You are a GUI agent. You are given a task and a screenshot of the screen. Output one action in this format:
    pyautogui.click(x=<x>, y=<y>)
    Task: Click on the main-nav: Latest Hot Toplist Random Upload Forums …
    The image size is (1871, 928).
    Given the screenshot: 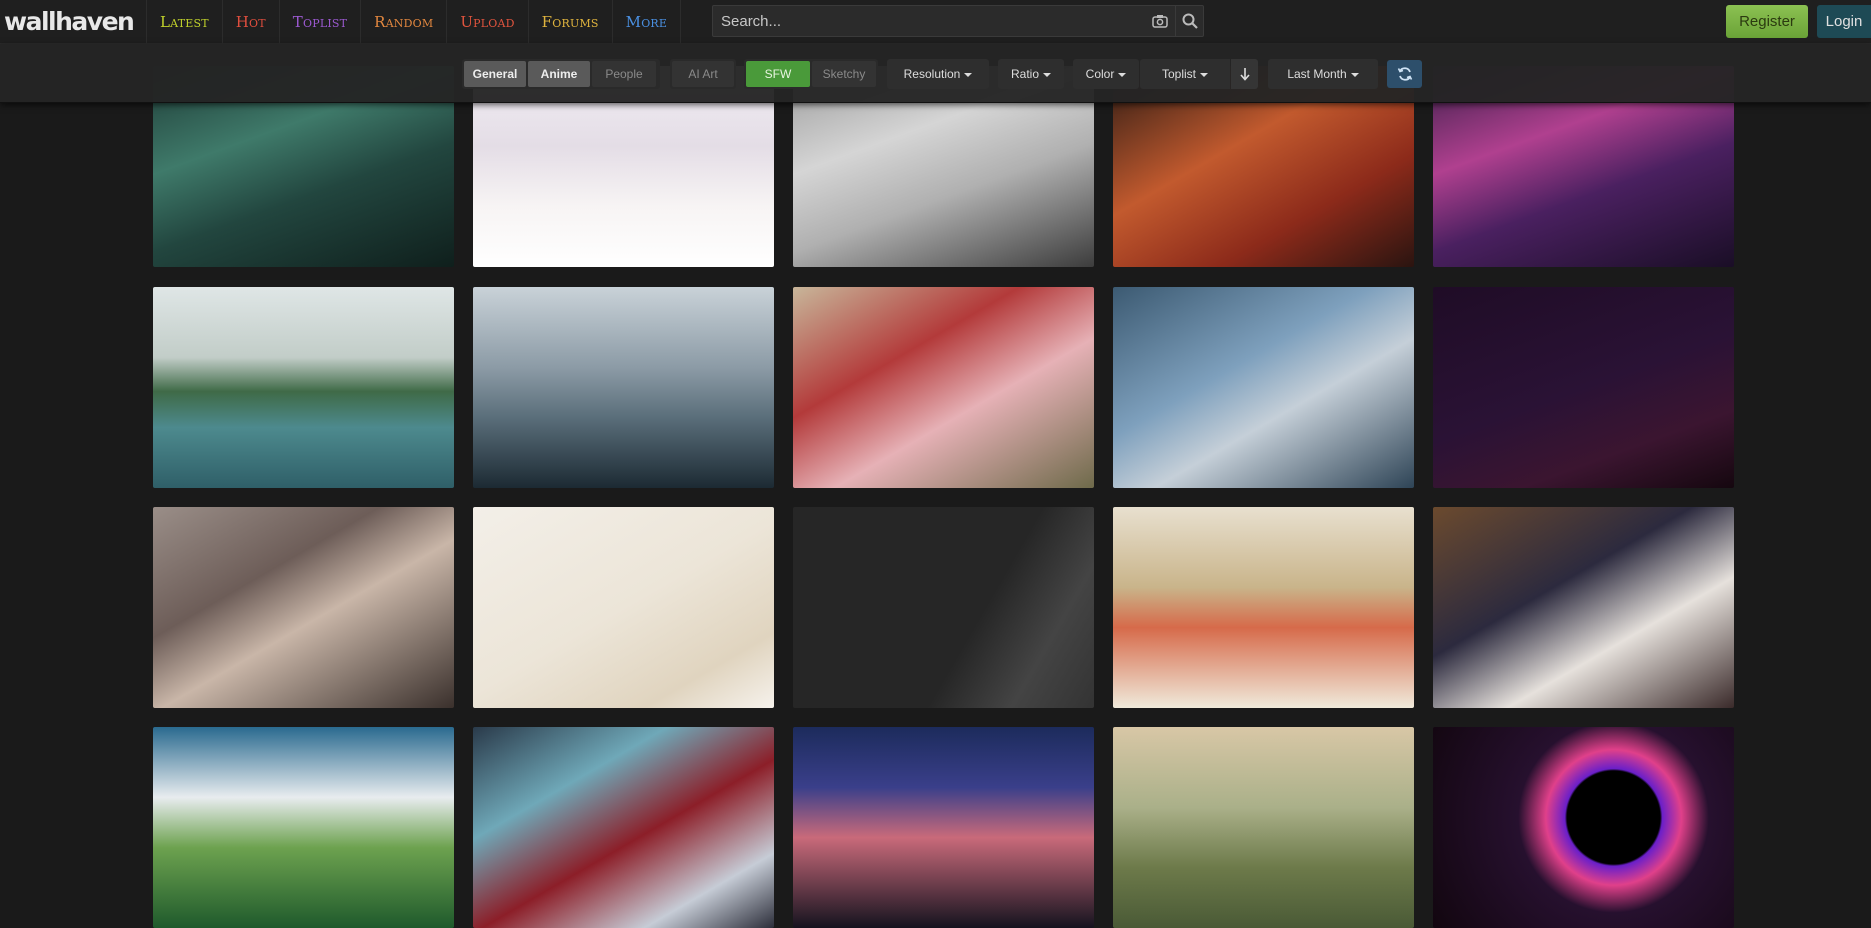 What is the action you would take?
    pyautogui.click(x=414, y=22)
    